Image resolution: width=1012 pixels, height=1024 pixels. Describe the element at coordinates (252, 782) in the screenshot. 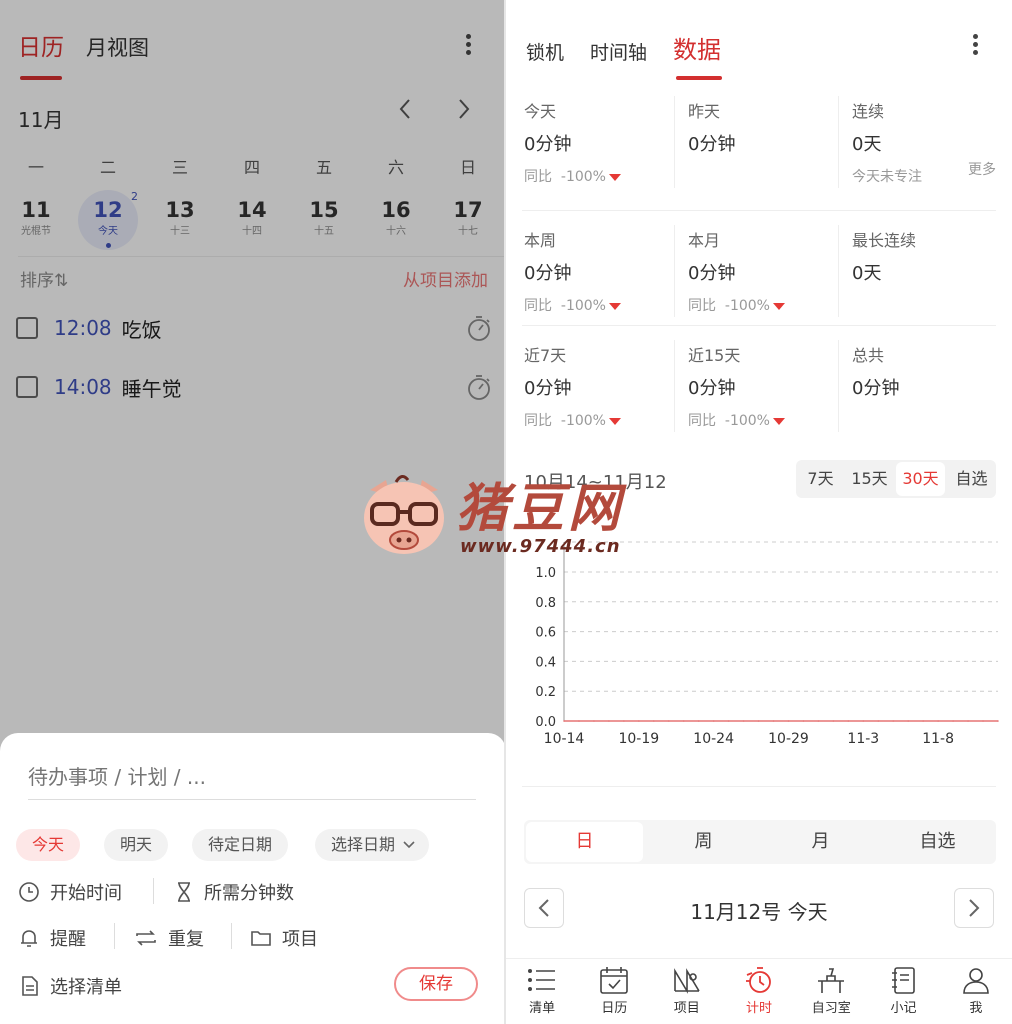

I see `task-input` at that location.